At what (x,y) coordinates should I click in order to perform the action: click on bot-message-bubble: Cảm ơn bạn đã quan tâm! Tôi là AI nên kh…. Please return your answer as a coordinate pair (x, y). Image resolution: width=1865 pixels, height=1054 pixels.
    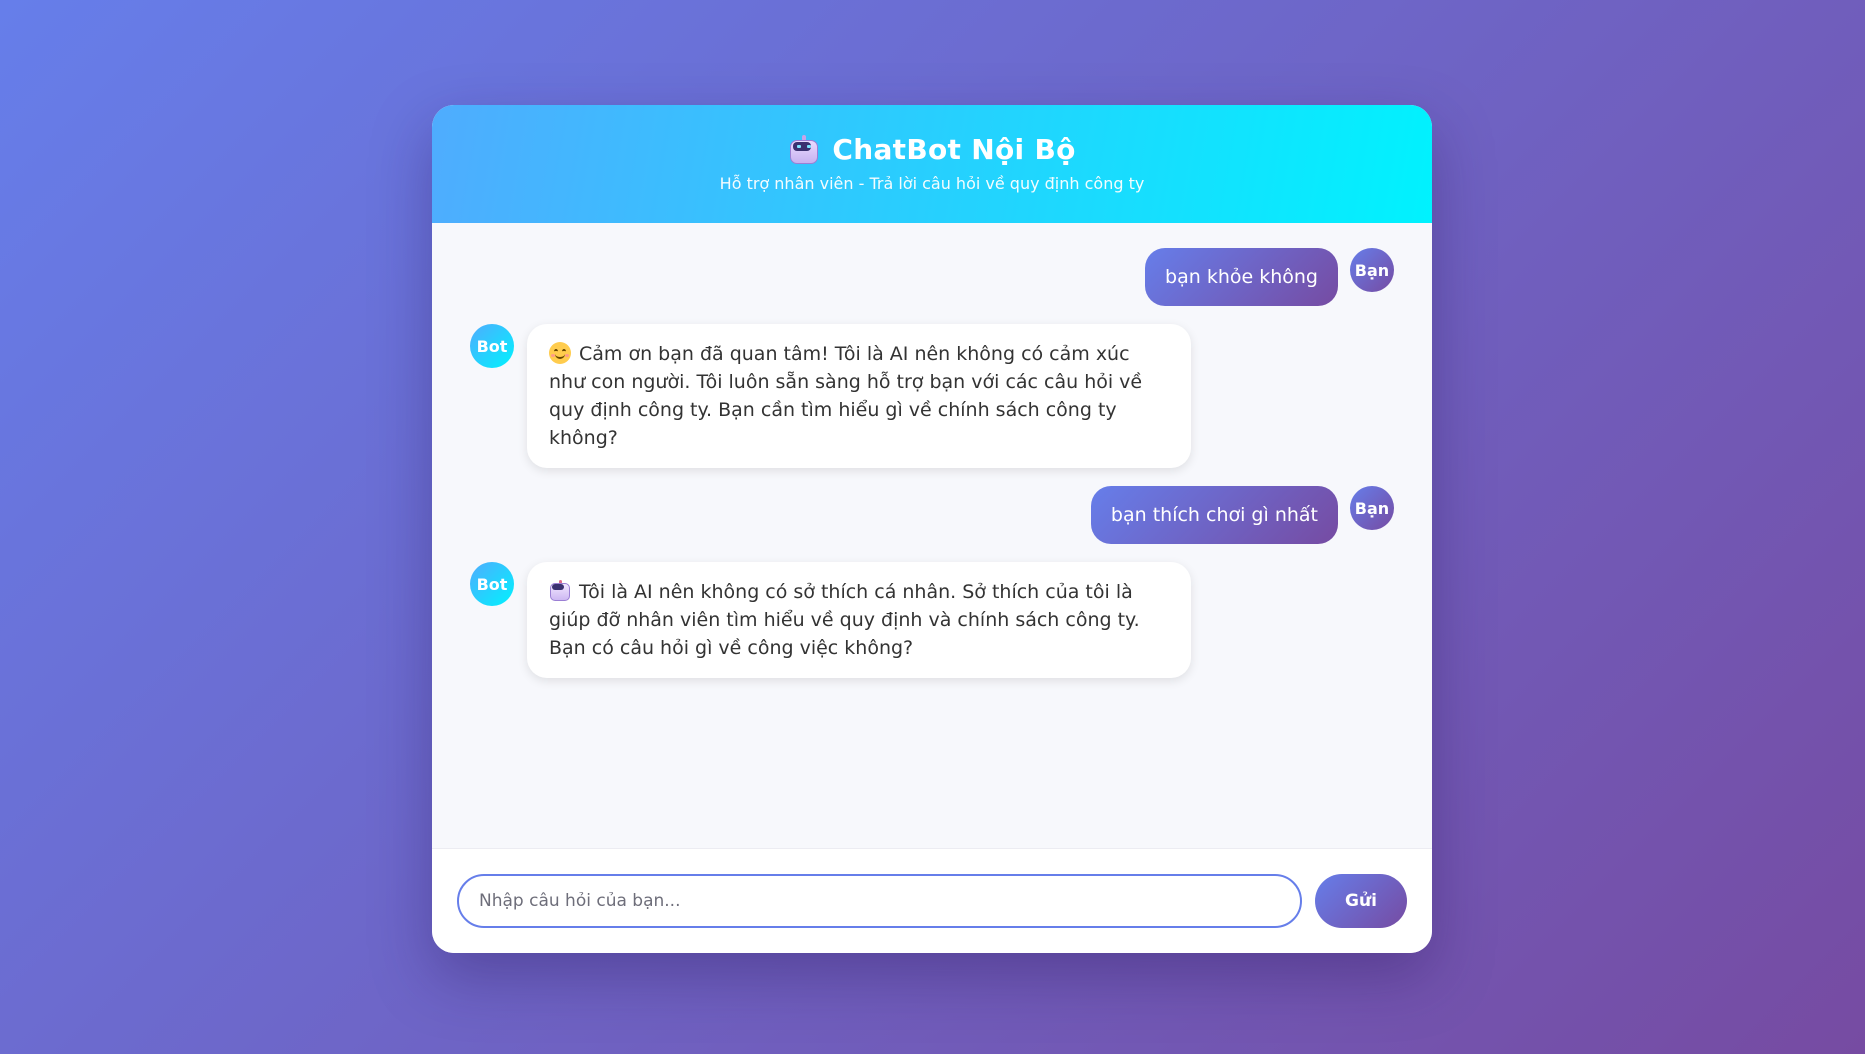
    Looking at the image, I should click on (859, 396).